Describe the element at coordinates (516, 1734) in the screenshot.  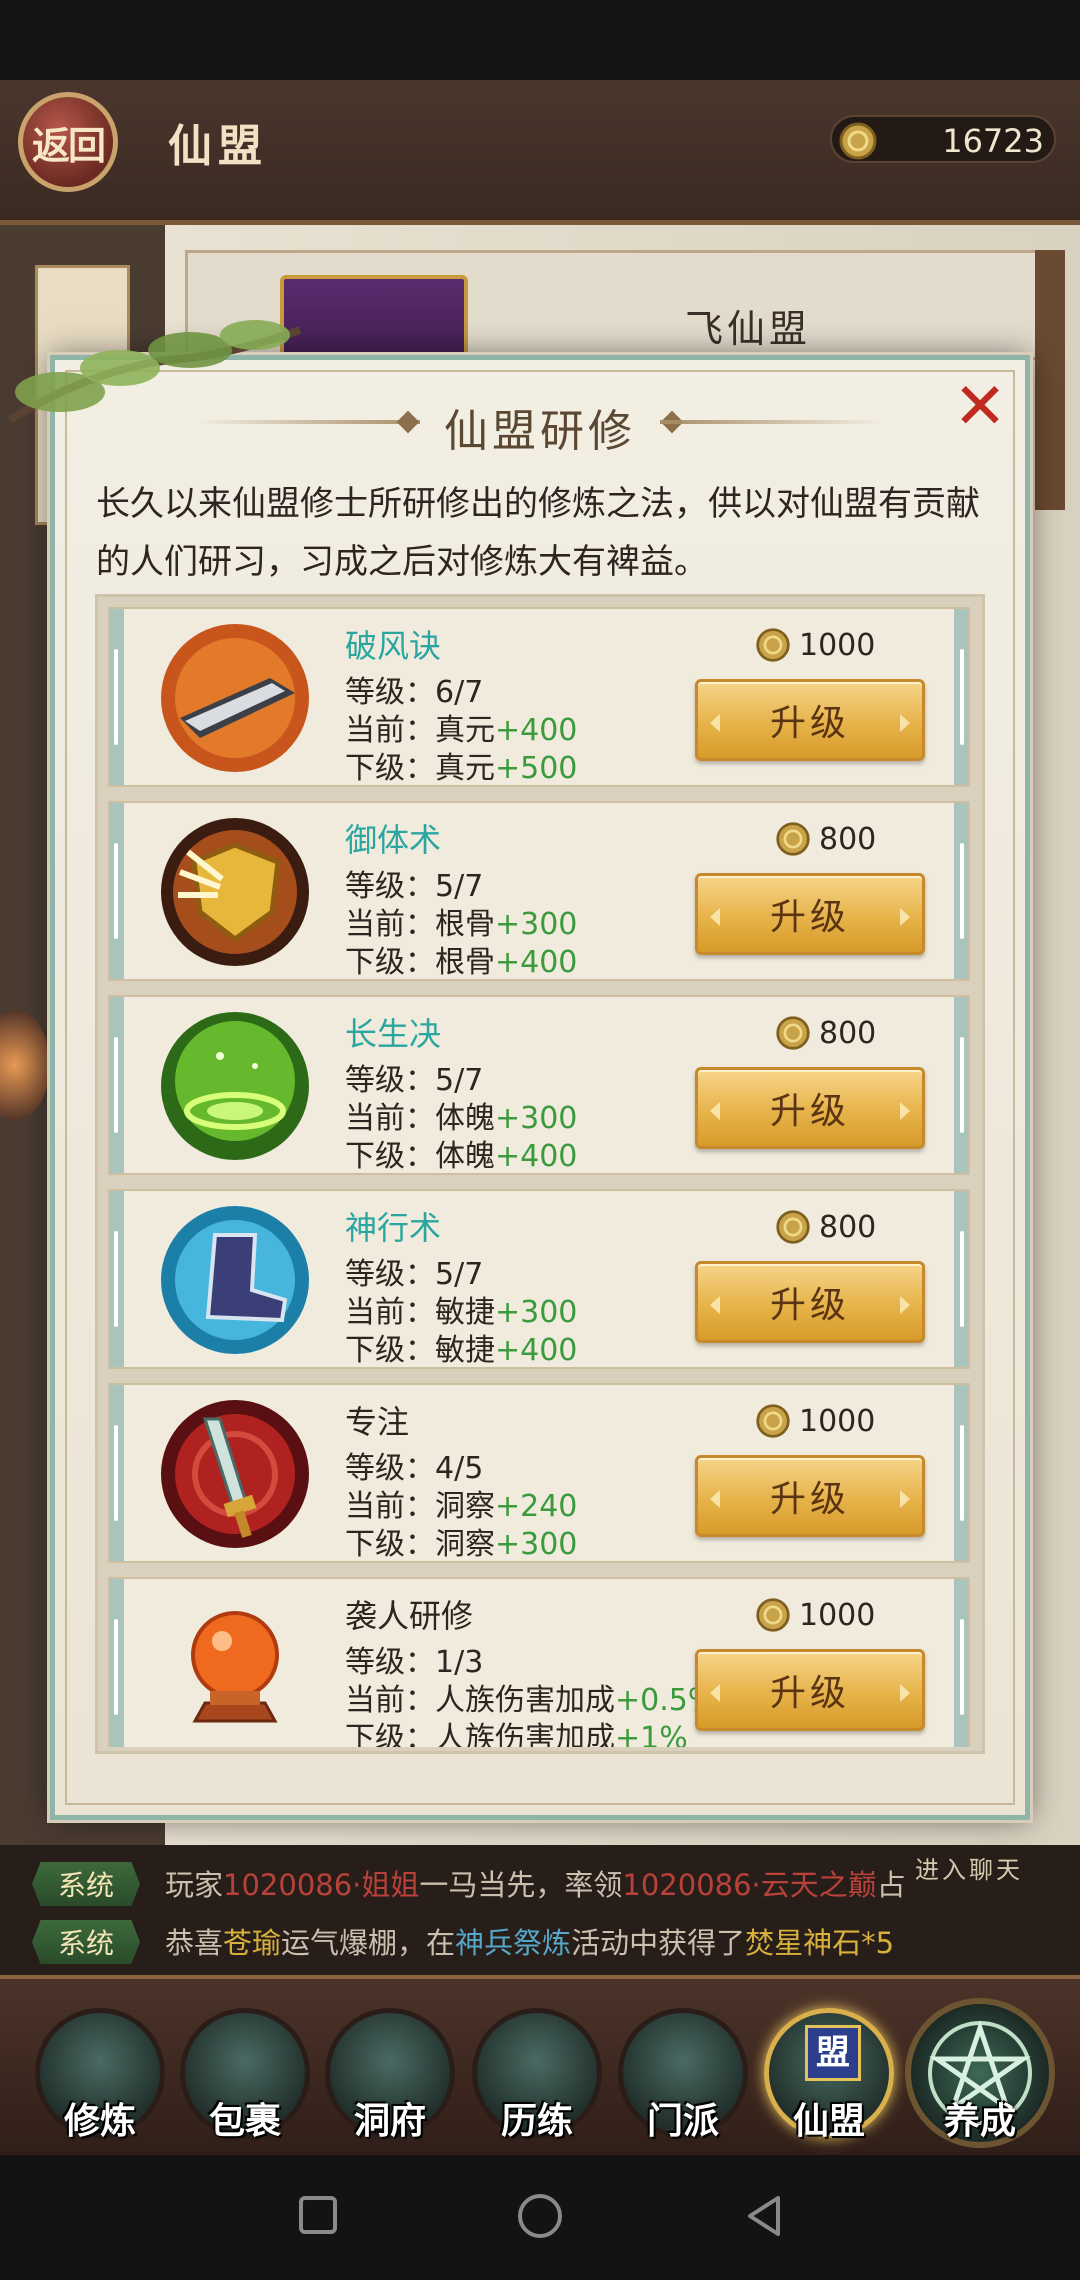
I see `skill-next: 下级：人族伤害加成+1%` at that location.